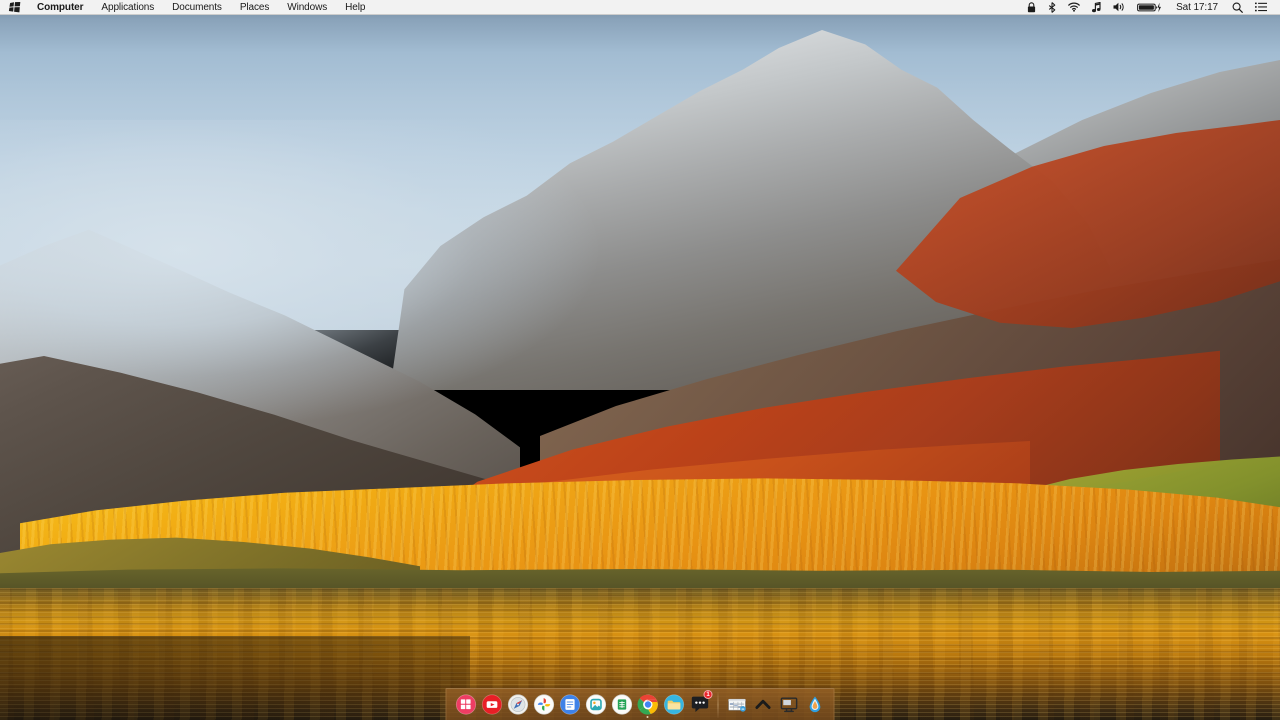 This screenshot has height=720, width=1280. I want to click on wifi-icon, so click(1074, 7).